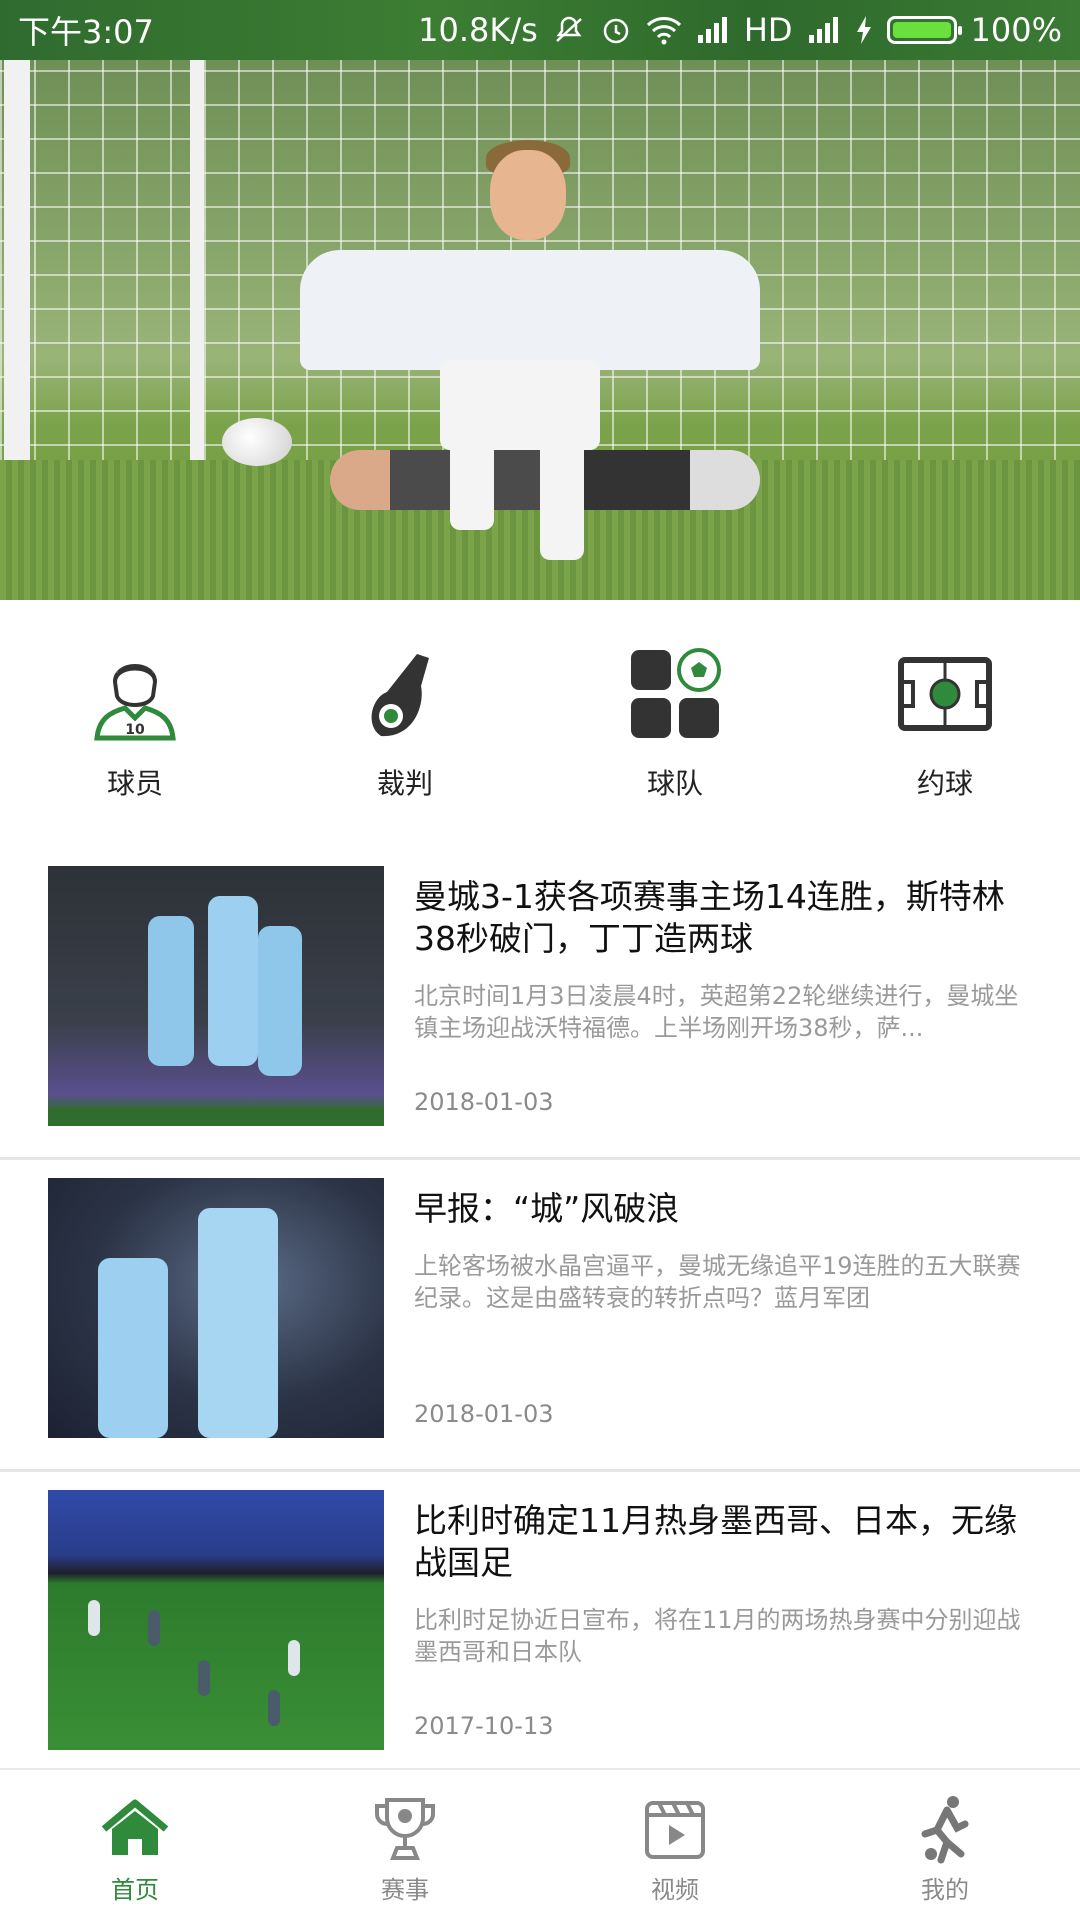 This screenshot has width=1080, height=1920. I want to click on category-team: 球队, so click(675, 723).